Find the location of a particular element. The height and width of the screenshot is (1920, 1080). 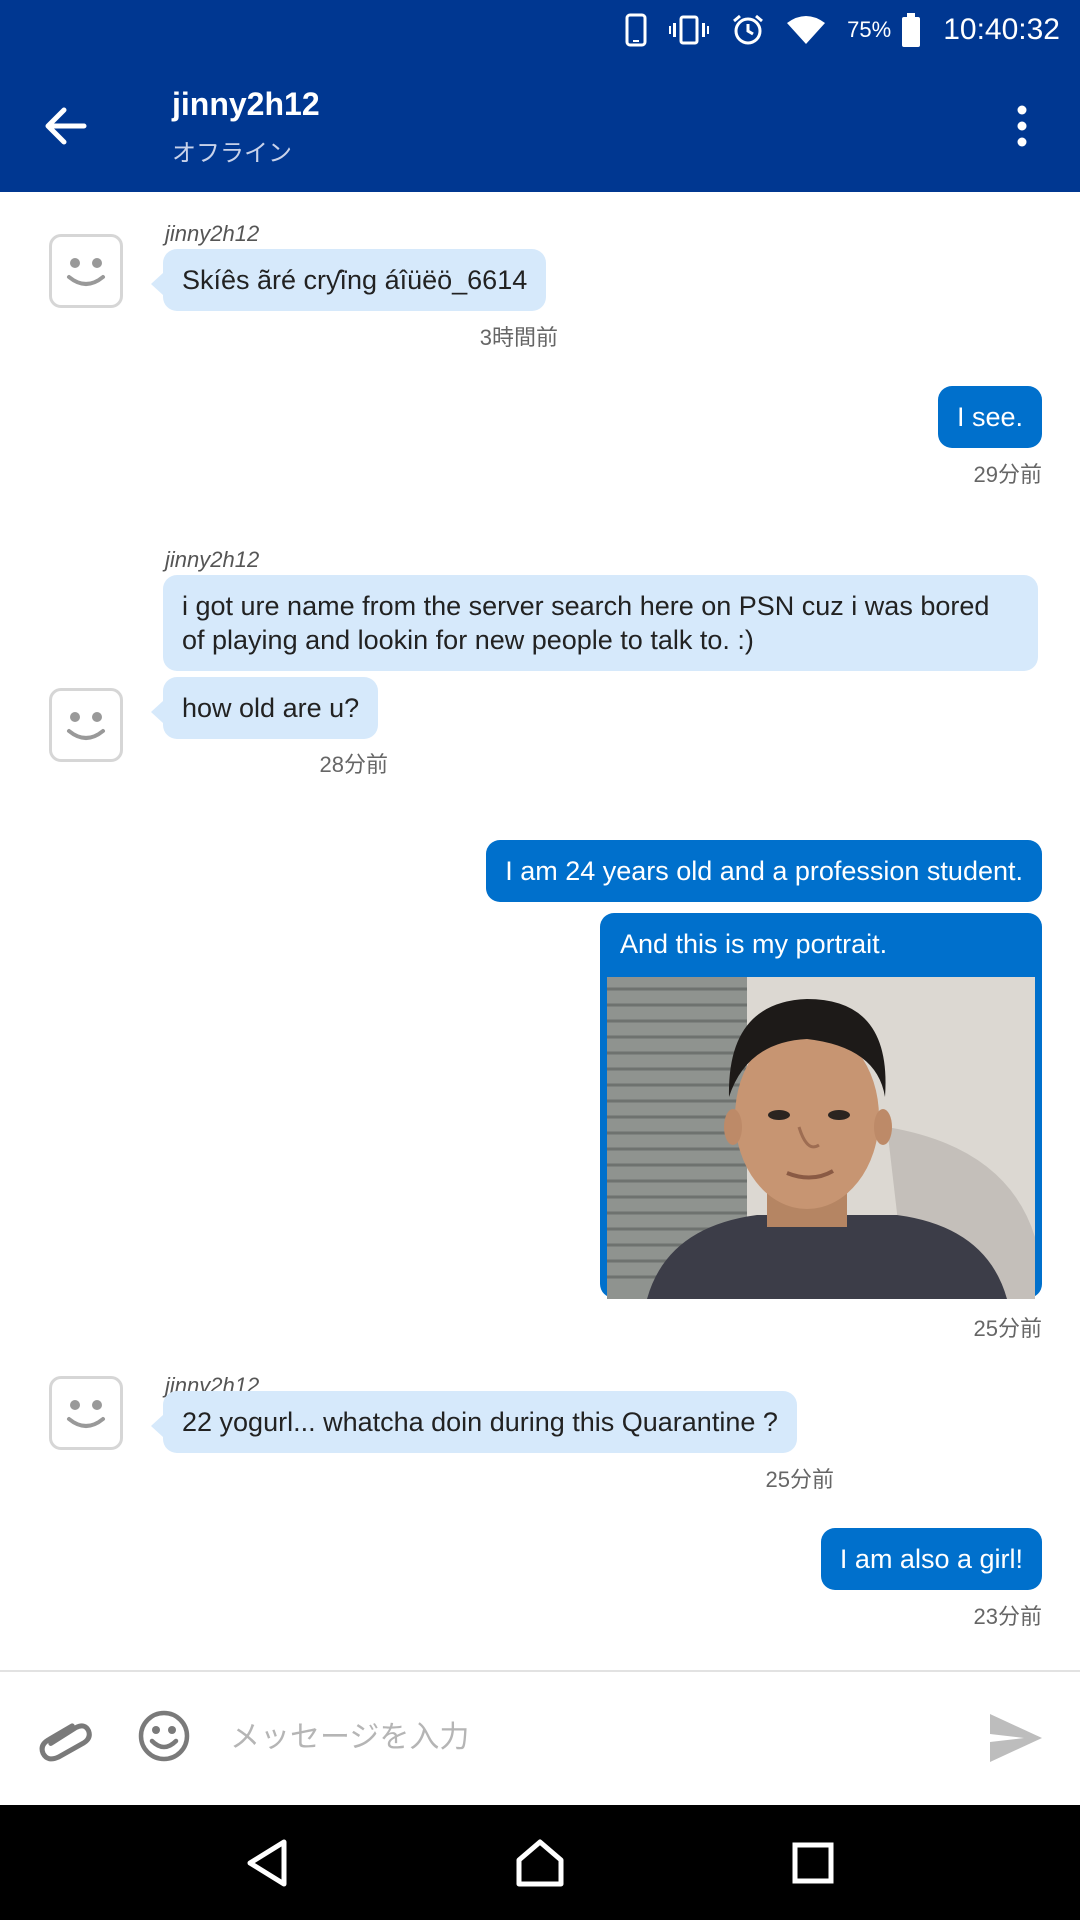

nav-home-button is located at coordinates (540, 1863).